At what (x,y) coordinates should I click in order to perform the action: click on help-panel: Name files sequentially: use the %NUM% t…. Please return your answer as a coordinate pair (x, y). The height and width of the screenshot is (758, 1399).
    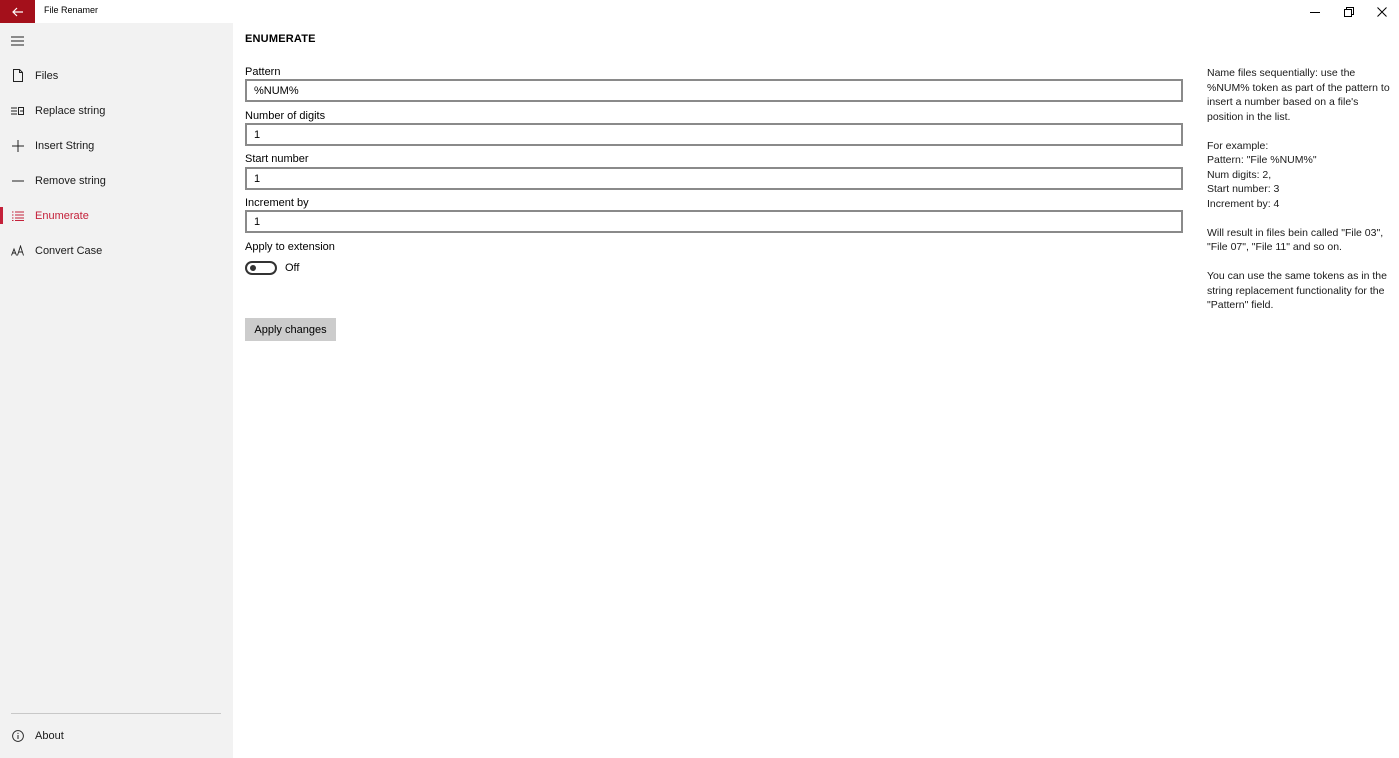
    Looking at the image, I should click on (1300, 196).